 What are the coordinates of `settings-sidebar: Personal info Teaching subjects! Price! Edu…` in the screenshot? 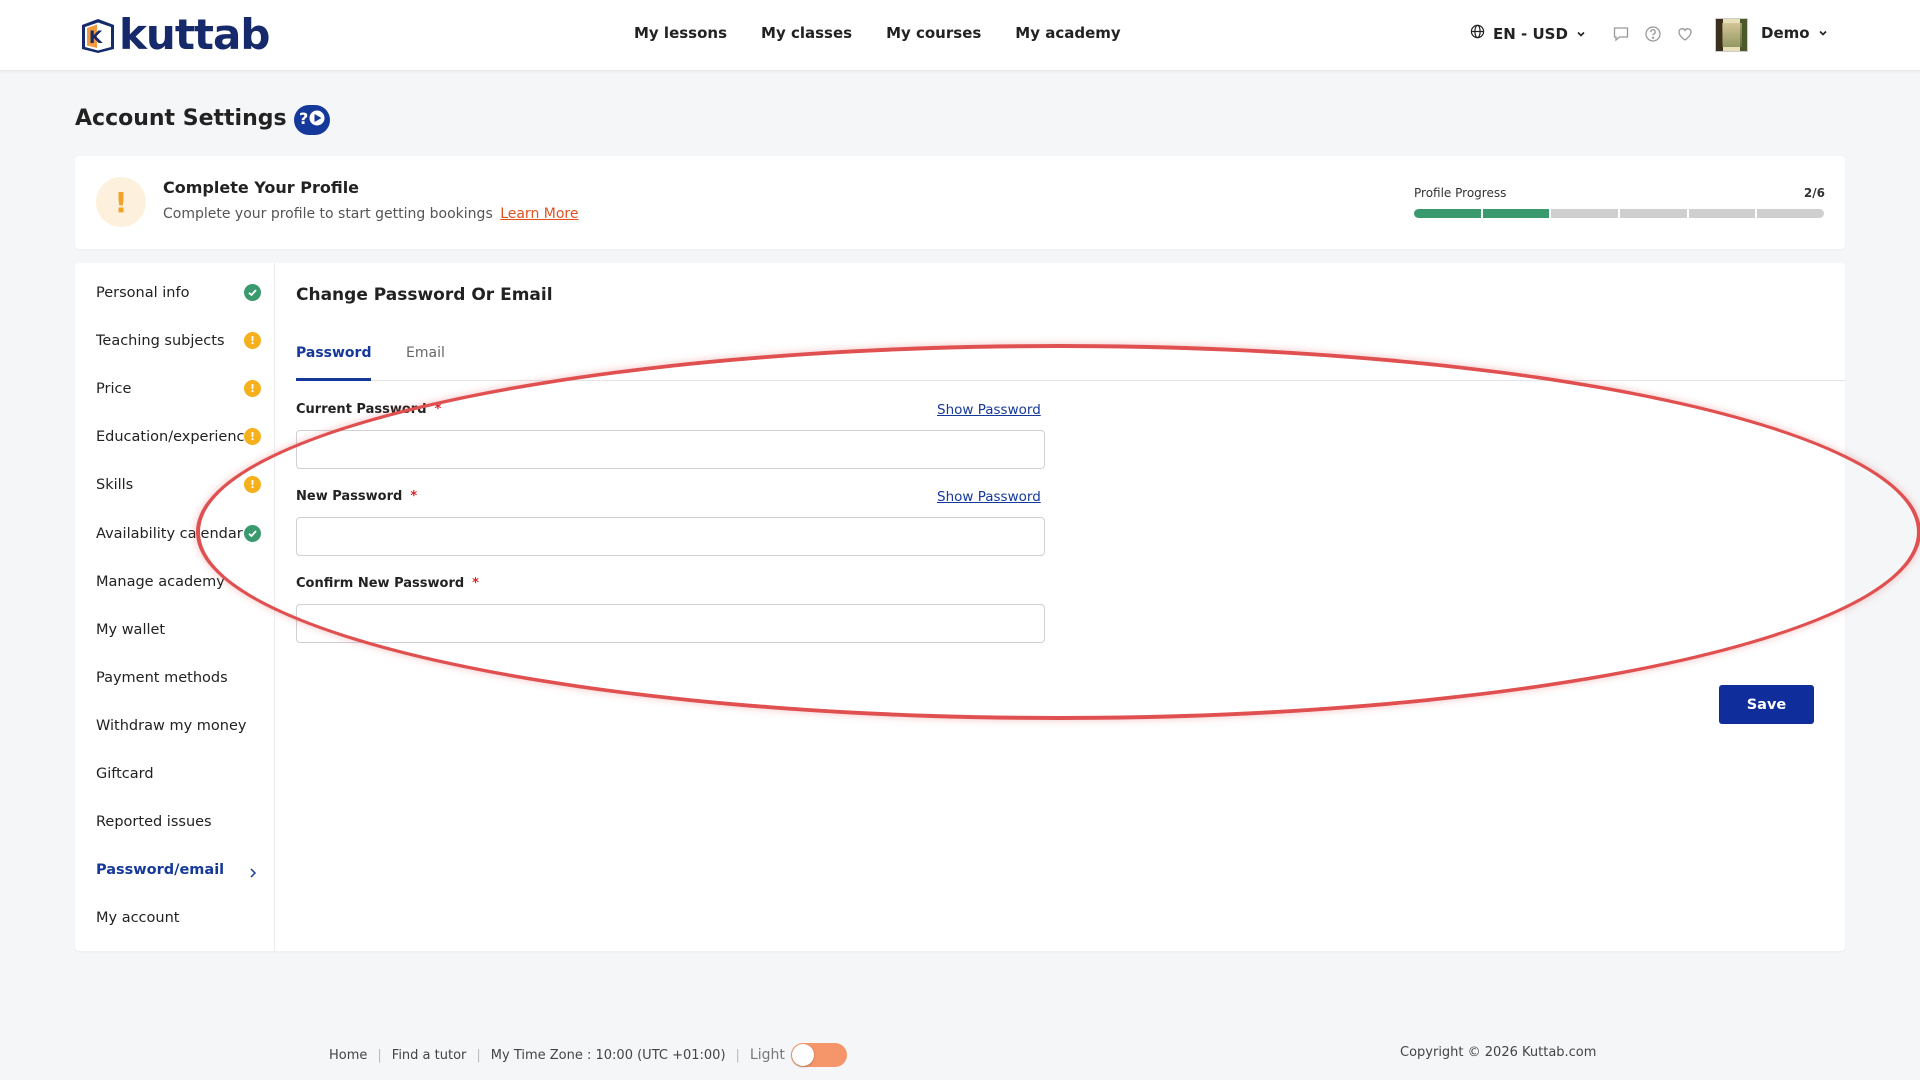 It's located at (175, 607).